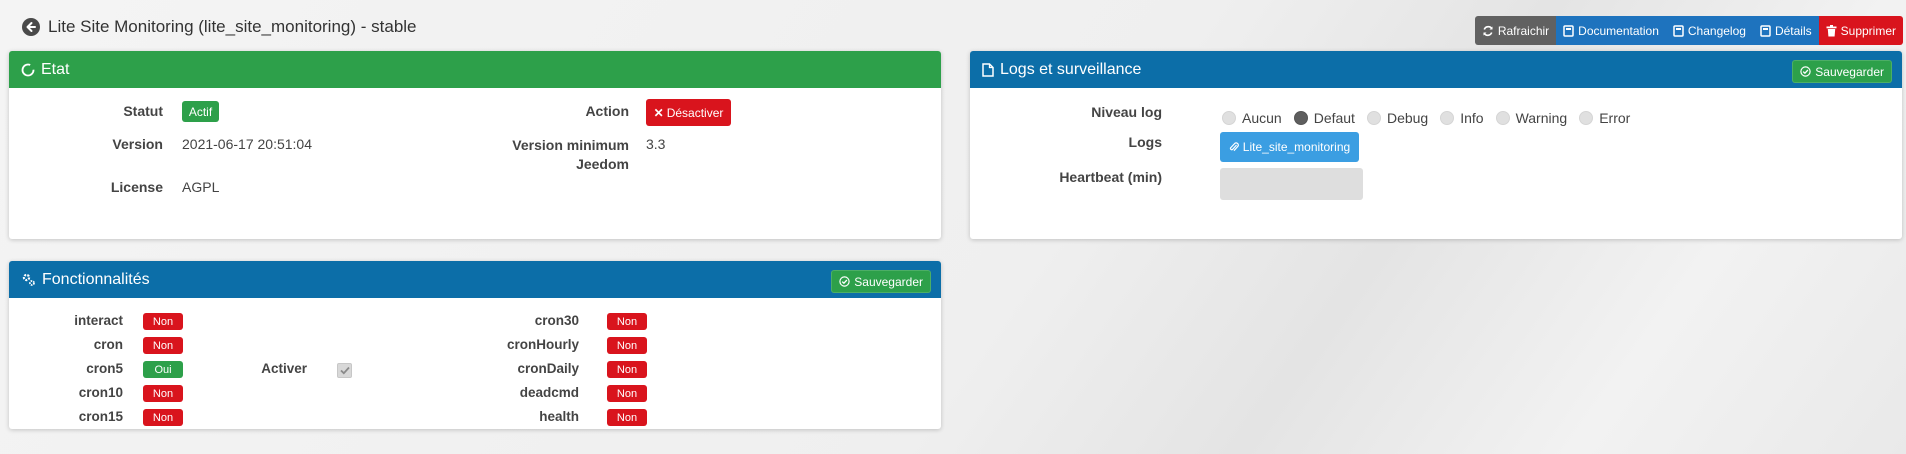 This screenshot has width=1906, height=454. I want to click on feature-badge-cron: Non, so click(163, 345).